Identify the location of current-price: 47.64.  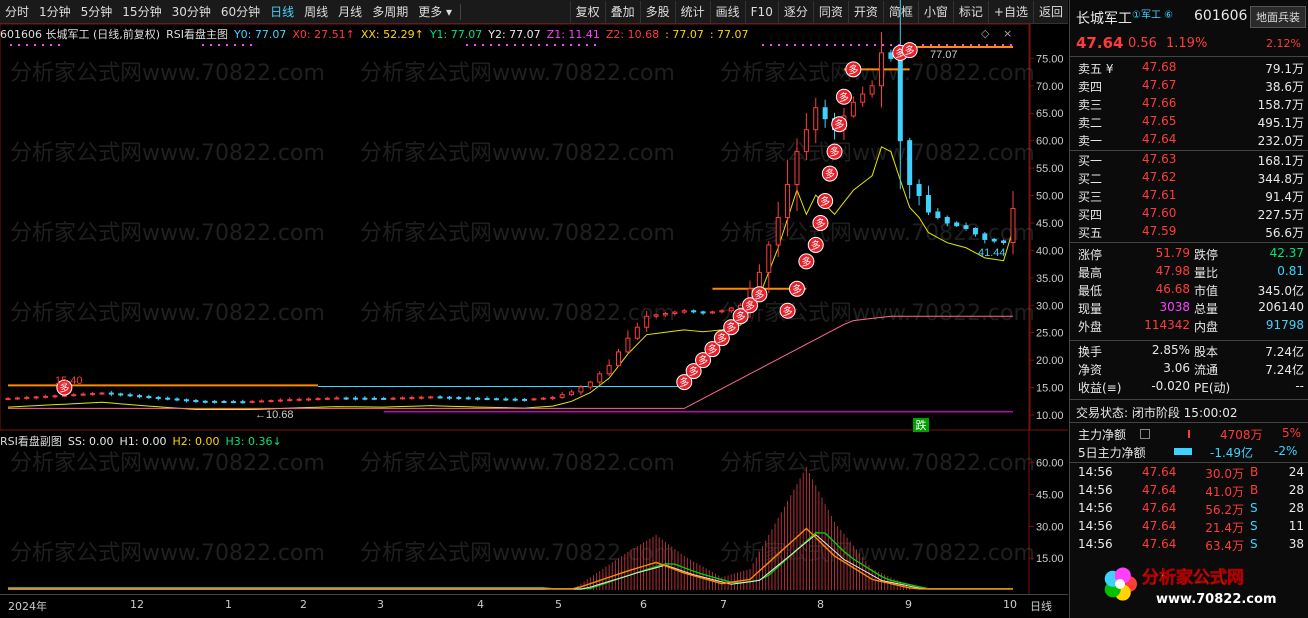
(1100, 43).